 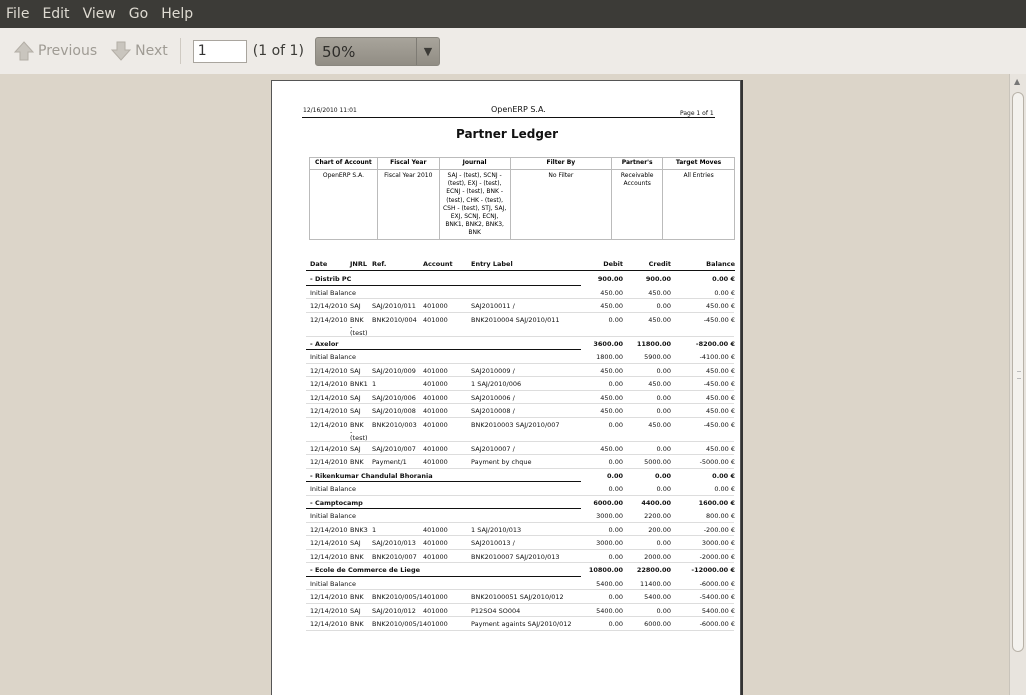 I want to click on filter-header: Partner's, so click(x=637, y=163).